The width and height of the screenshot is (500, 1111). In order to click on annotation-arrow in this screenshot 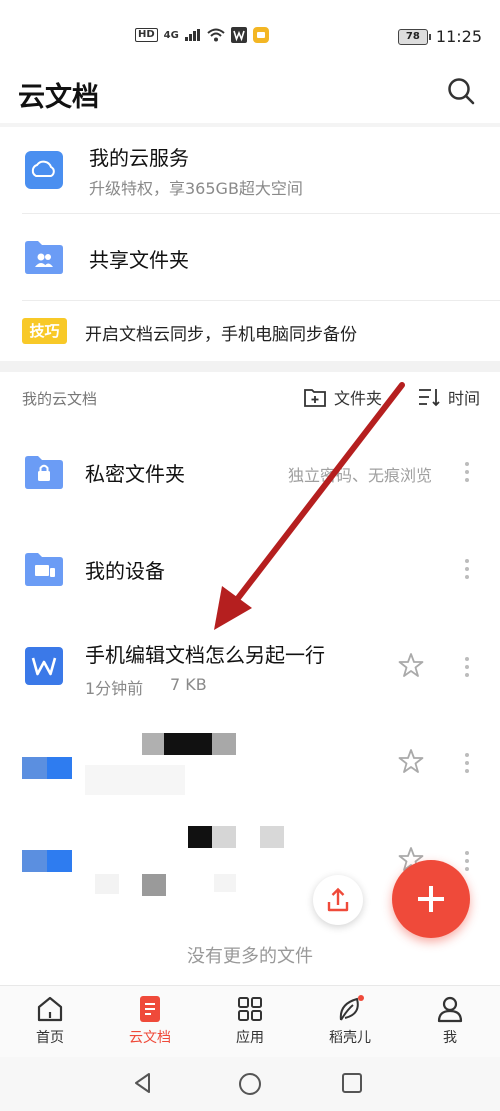, I will do `click(309, 506)`.